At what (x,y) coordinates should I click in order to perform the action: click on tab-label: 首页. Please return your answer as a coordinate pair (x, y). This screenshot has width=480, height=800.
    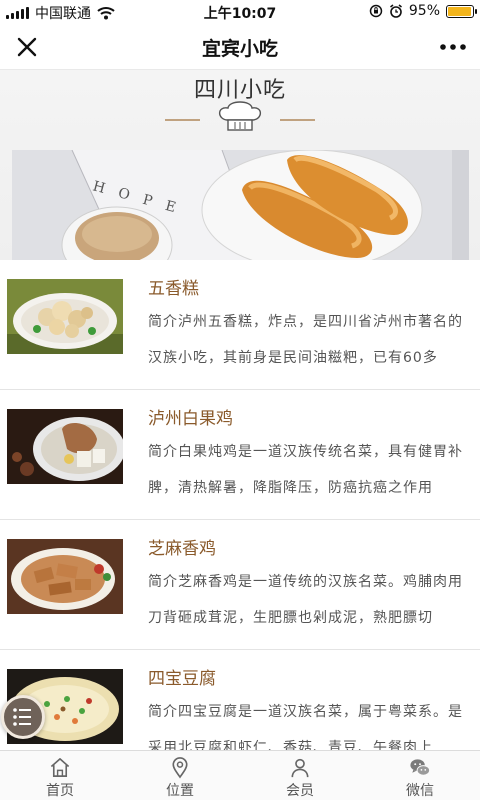
    Looking at the image, I should click on (60, 791).